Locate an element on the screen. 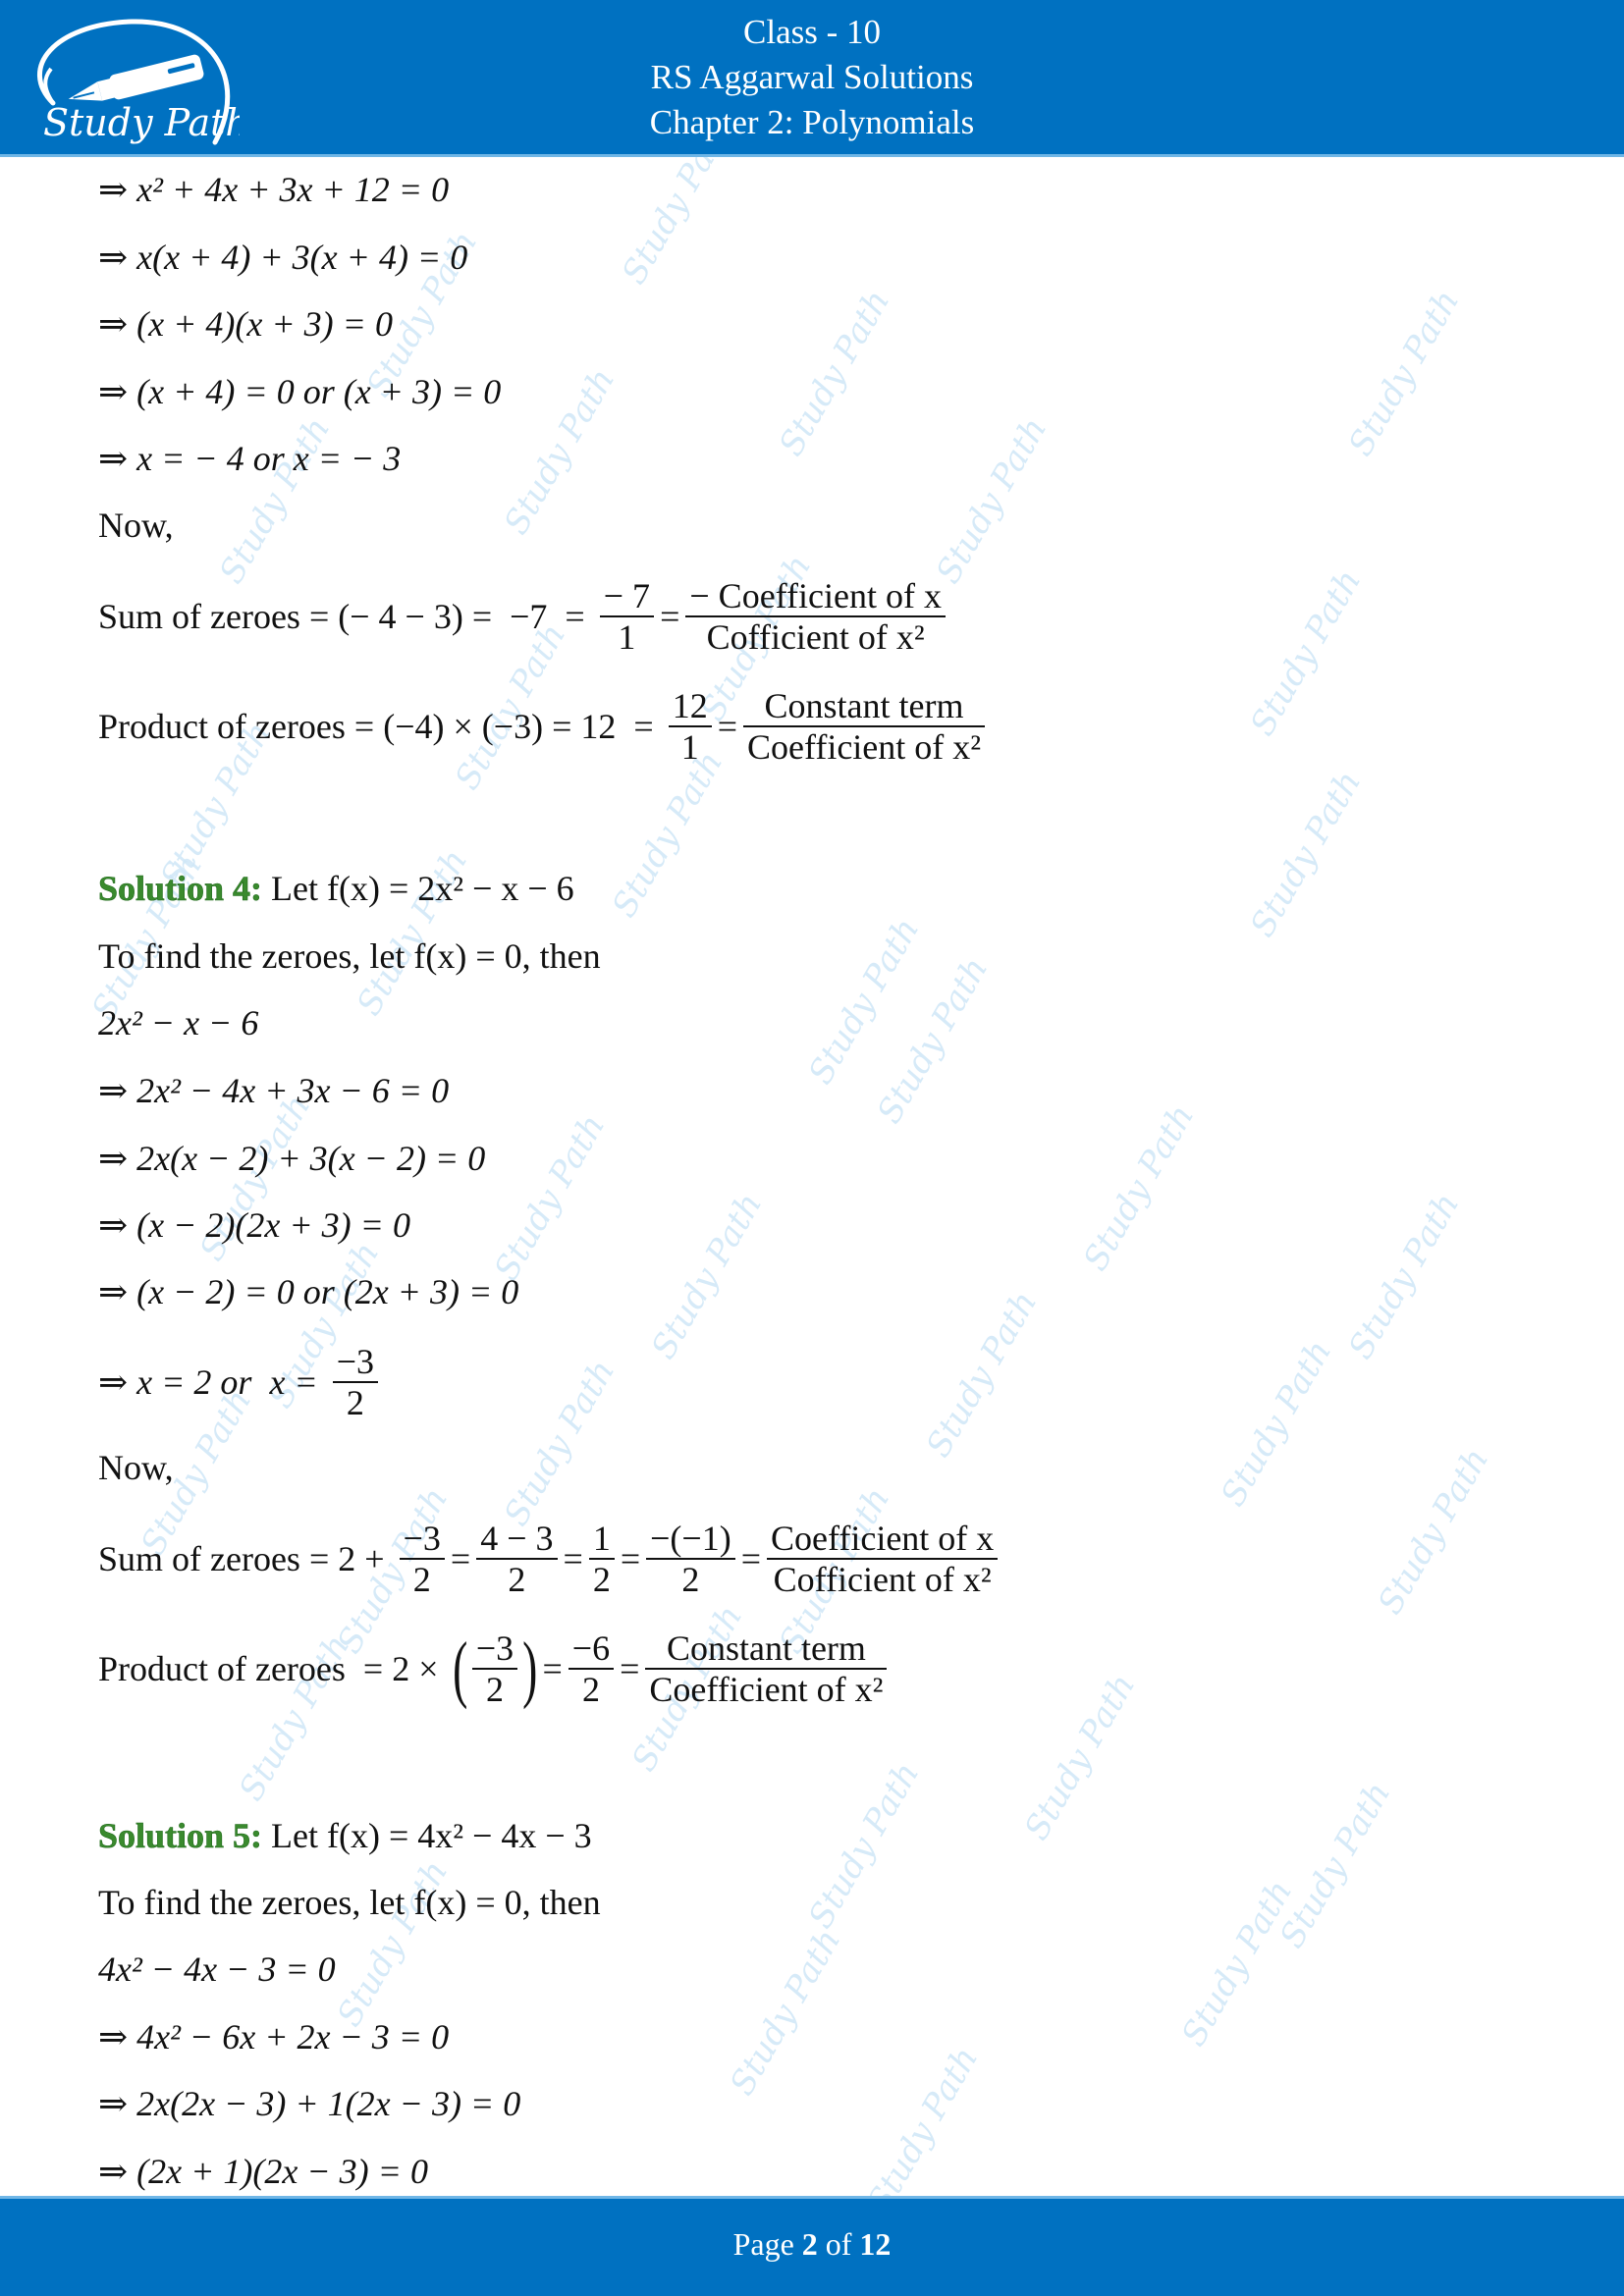 Image resolution: width=1624 pixels, height=2296 pixels. fraction: Coefficient of x Cofficient of x² is located at coordinates (883, 1559).